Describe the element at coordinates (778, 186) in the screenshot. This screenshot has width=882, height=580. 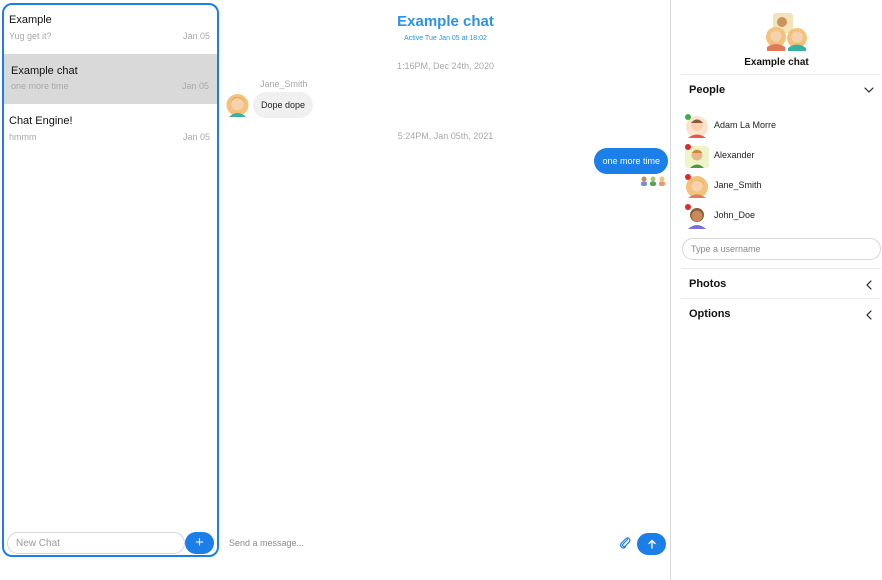
I see `person-row: Jane_Smith` at that location.